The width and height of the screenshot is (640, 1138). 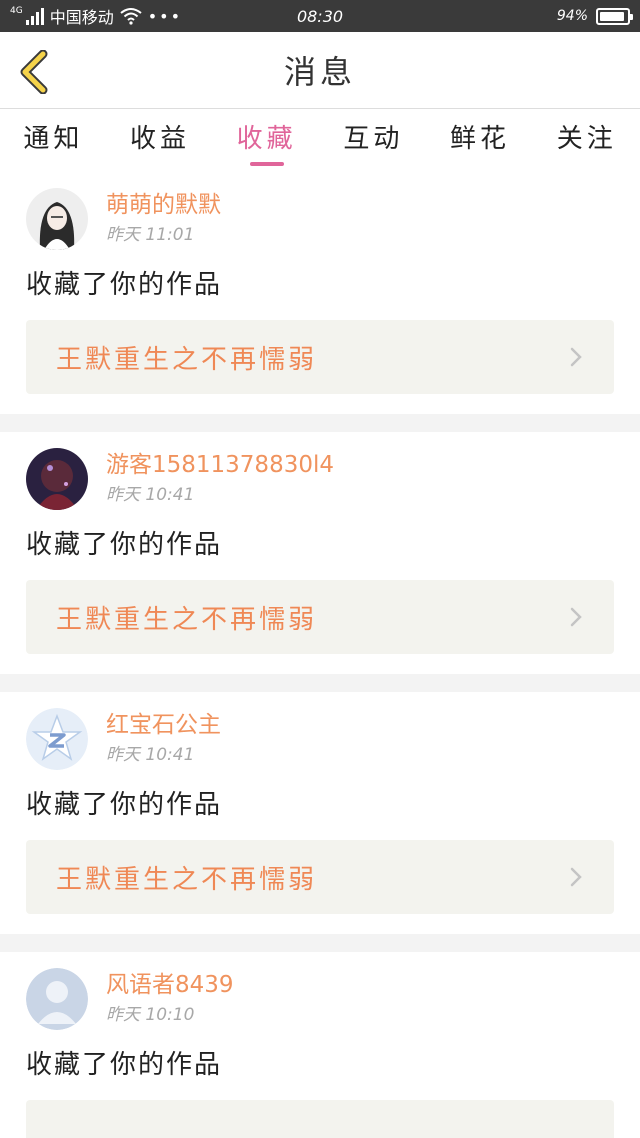 I want to click on tab-label: 互动, so click(x=373, y=139).